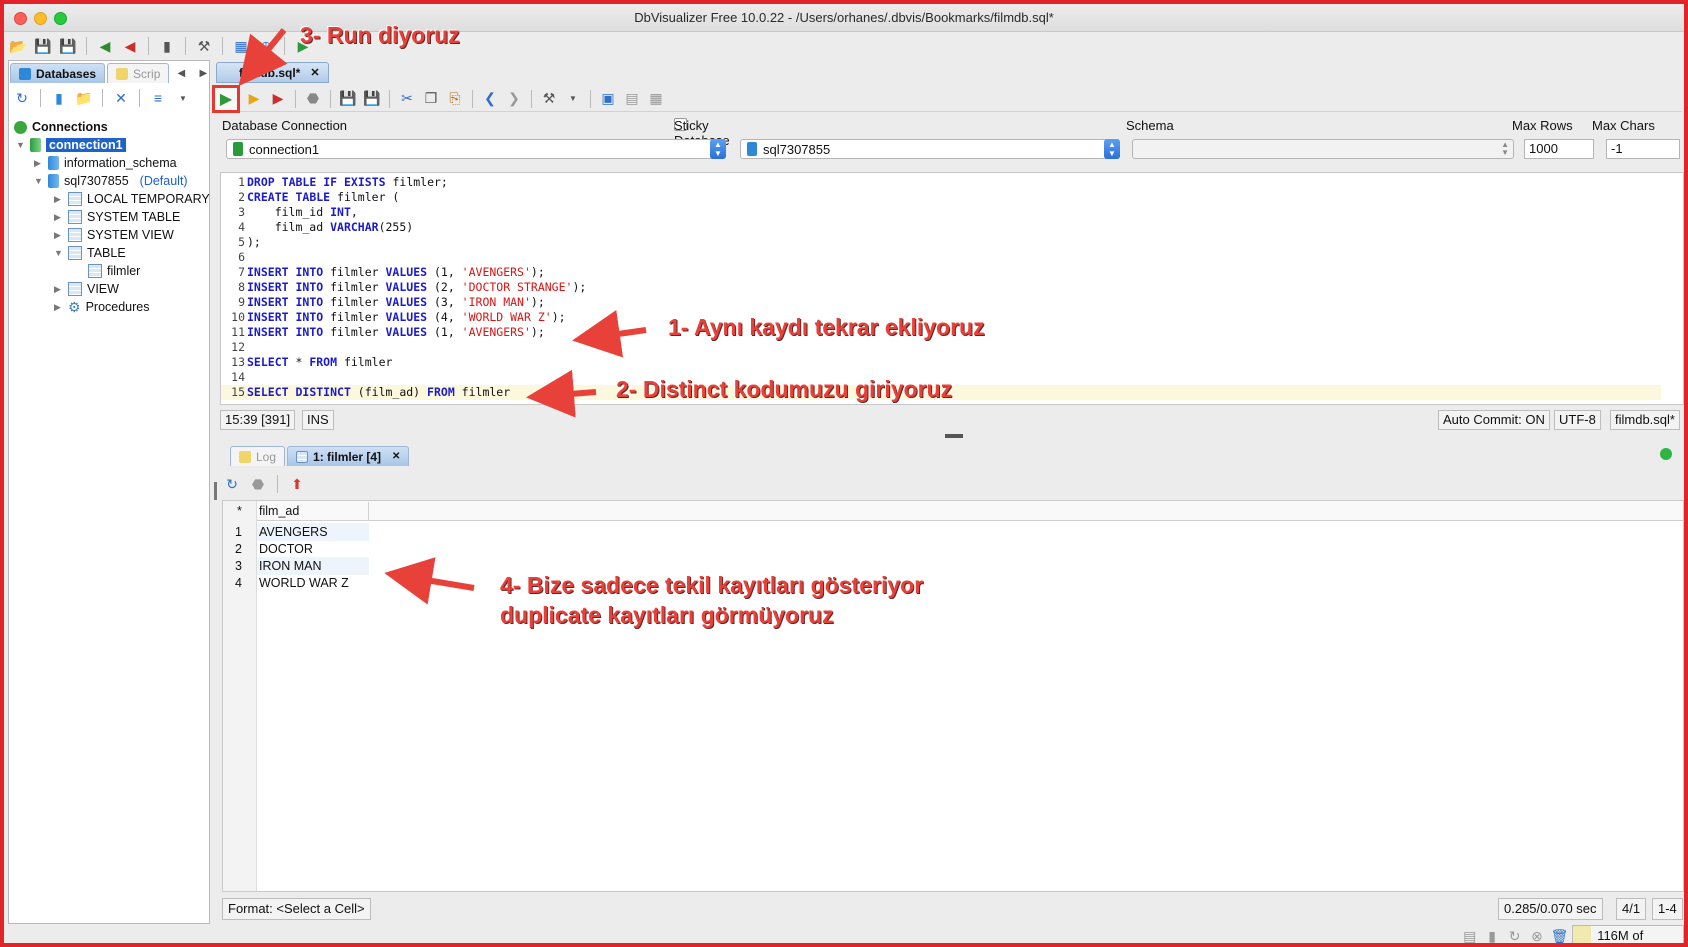 The image size is (1688, 947). What do you see at coordinates (941, 197) in the screenshot?
I see `code-line: 2 CREATE TABLE filmler (` at bounding box center [941, 197].